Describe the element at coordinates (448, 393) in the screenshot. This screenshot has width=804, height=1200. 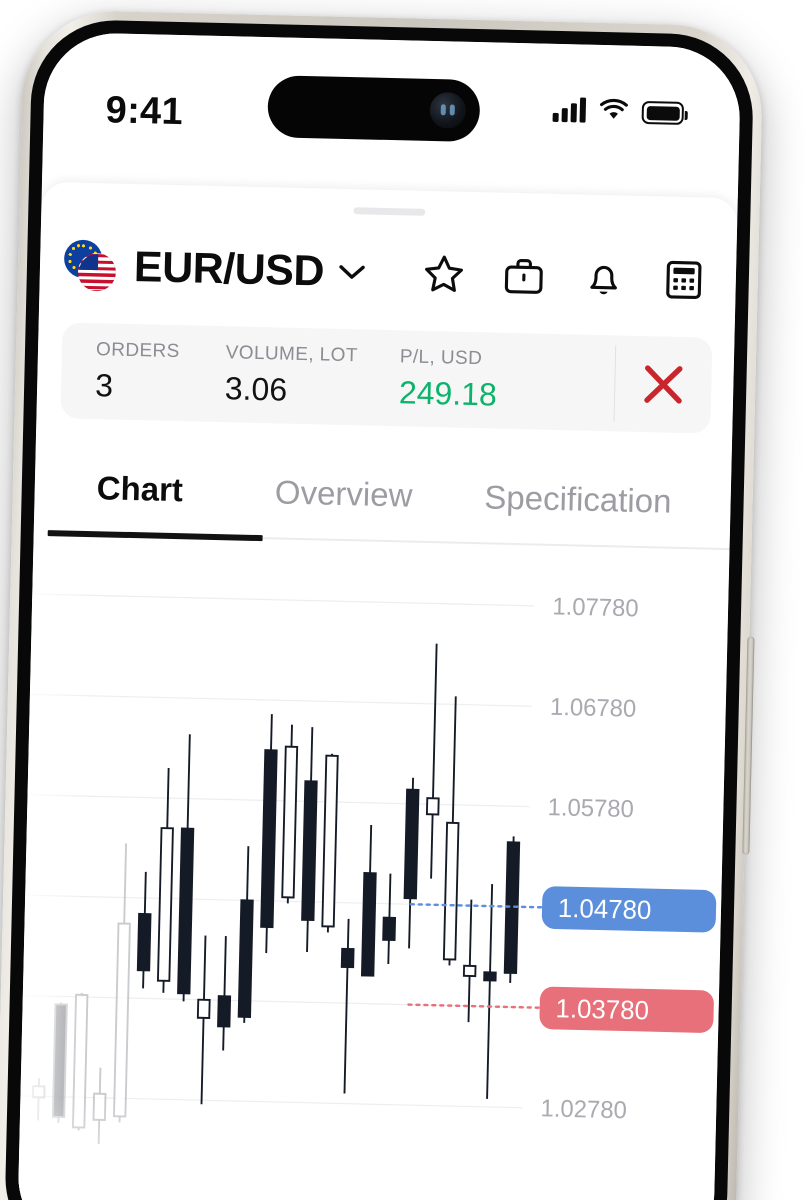
I see `profit-loss-value: 249.18` at that location.